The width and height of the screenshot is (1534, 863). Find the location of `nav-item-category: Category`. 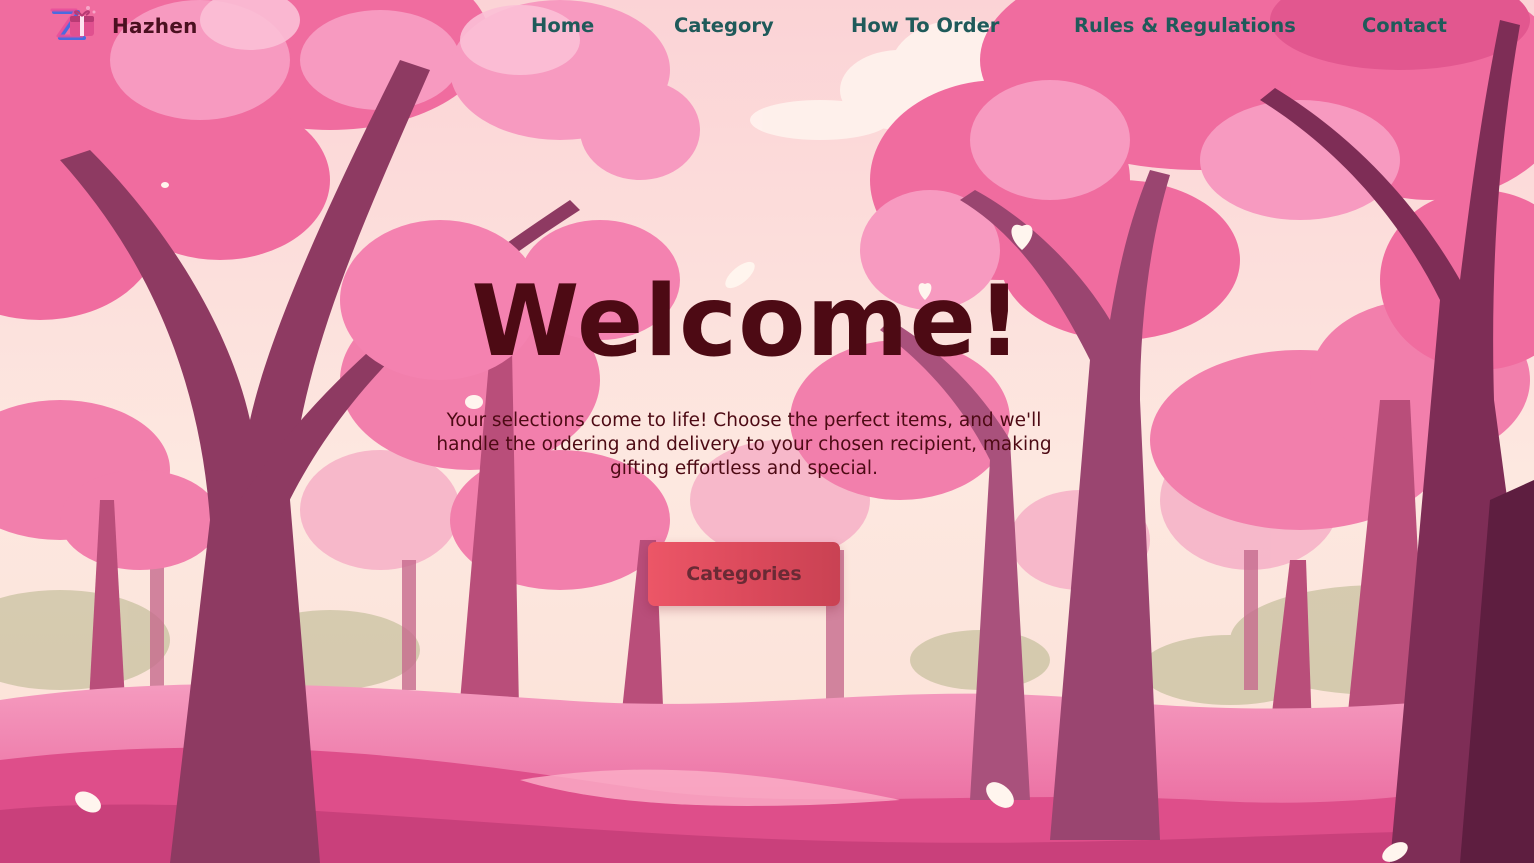

nav-item-category: Category is located at coordinates (724, 26).